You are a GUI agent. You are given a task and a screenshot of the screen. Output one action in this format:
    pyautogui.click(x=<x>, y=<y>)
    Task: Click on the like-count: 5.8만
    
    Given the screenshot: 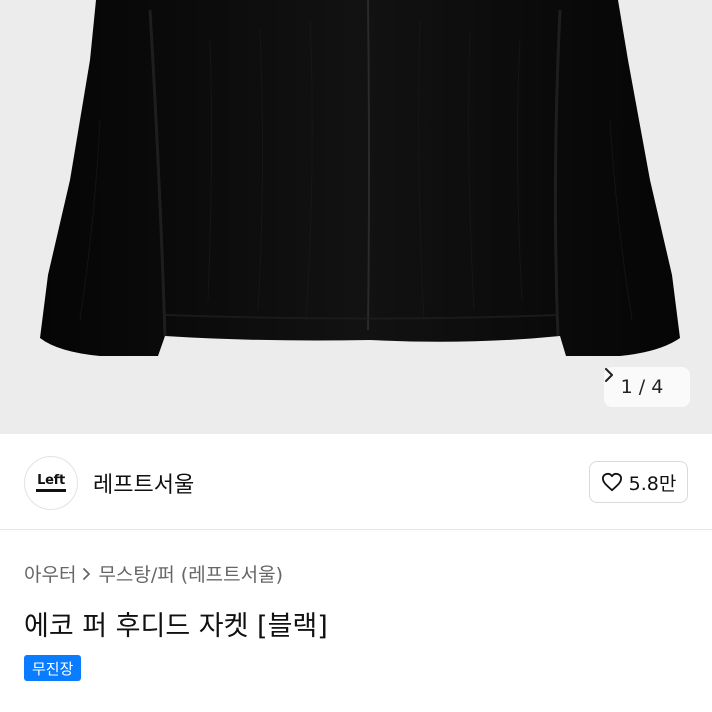 What is the action you would take?
    pyautogui.click(x=652, y=483)
    